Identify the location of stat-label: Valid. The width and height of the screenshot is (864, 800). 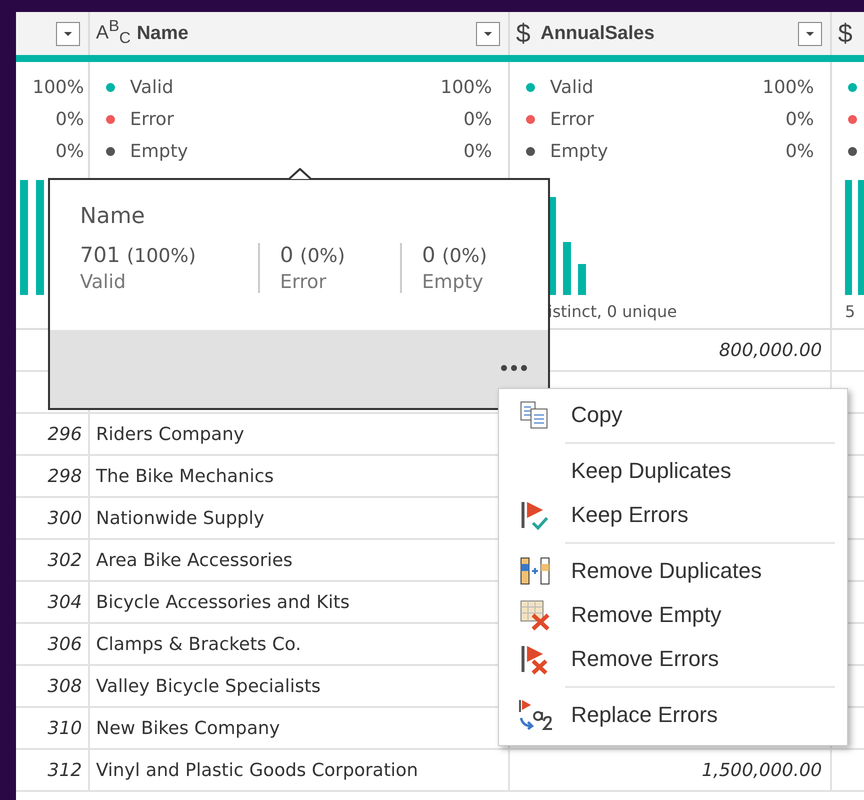
(103, 282).